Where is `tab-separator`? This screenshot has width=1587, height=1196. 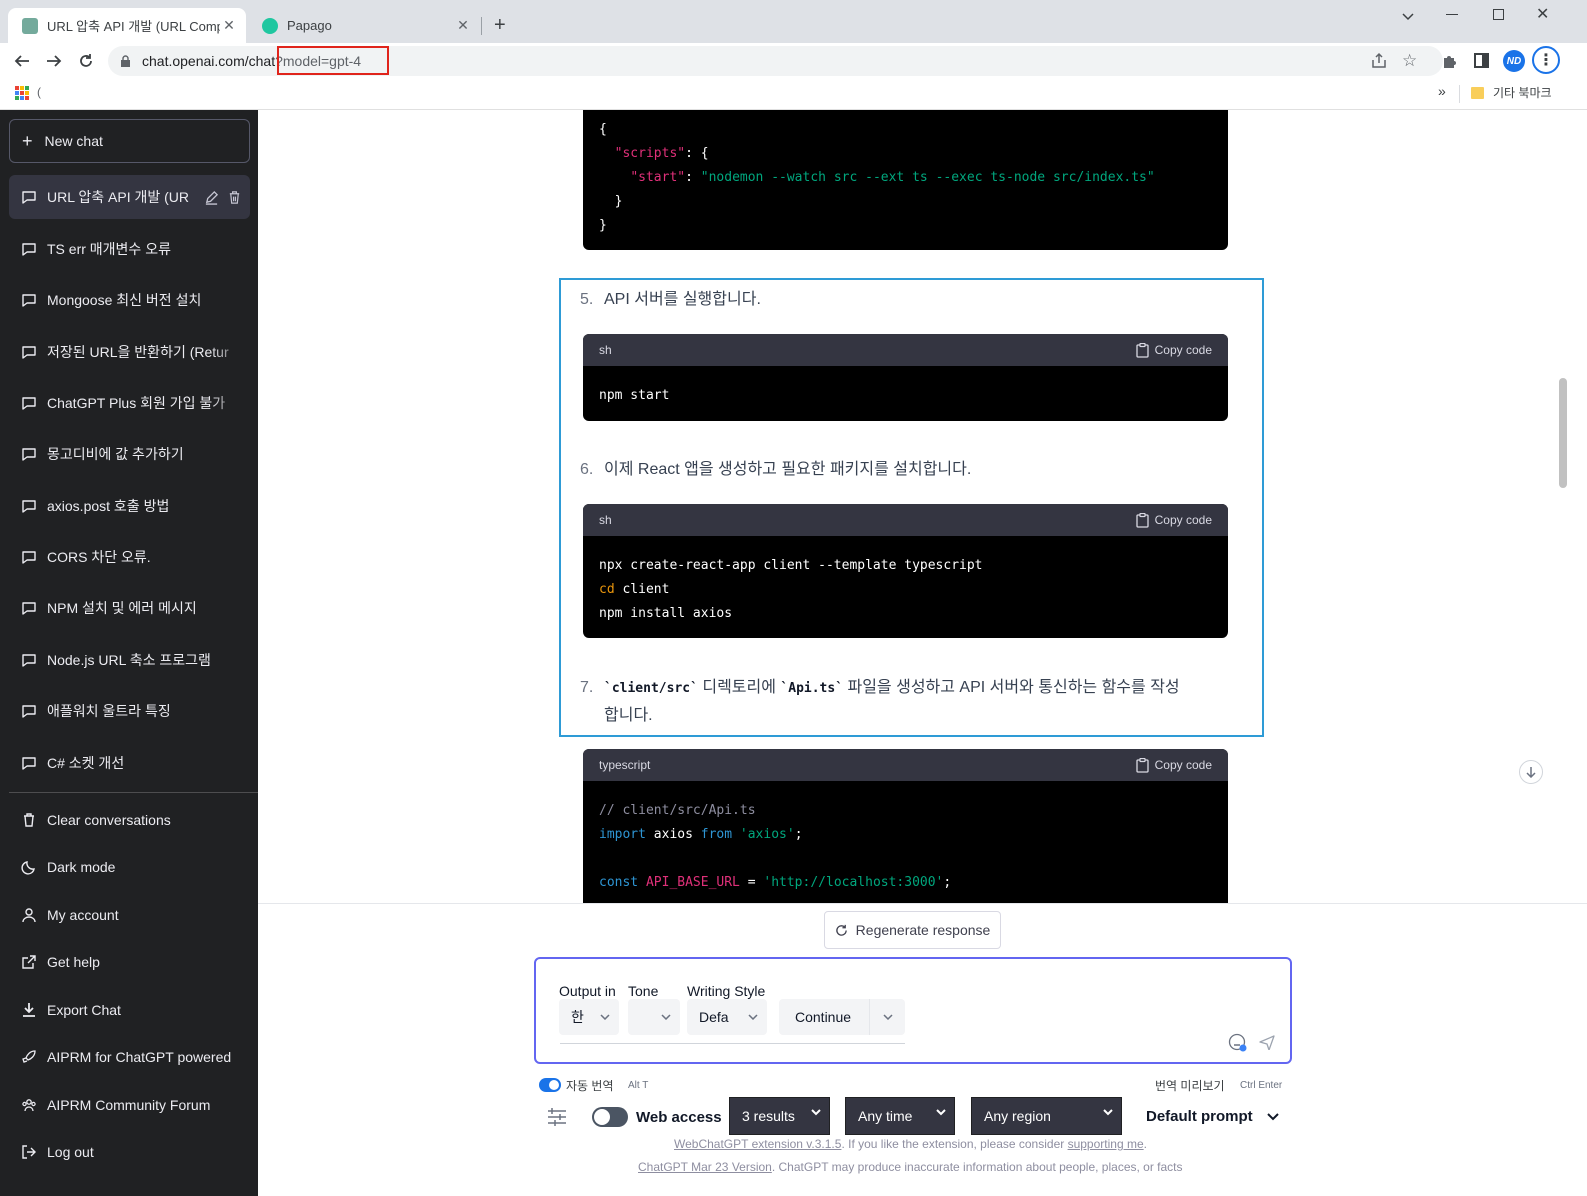
tab-separator is located at coordinates (481, 26).